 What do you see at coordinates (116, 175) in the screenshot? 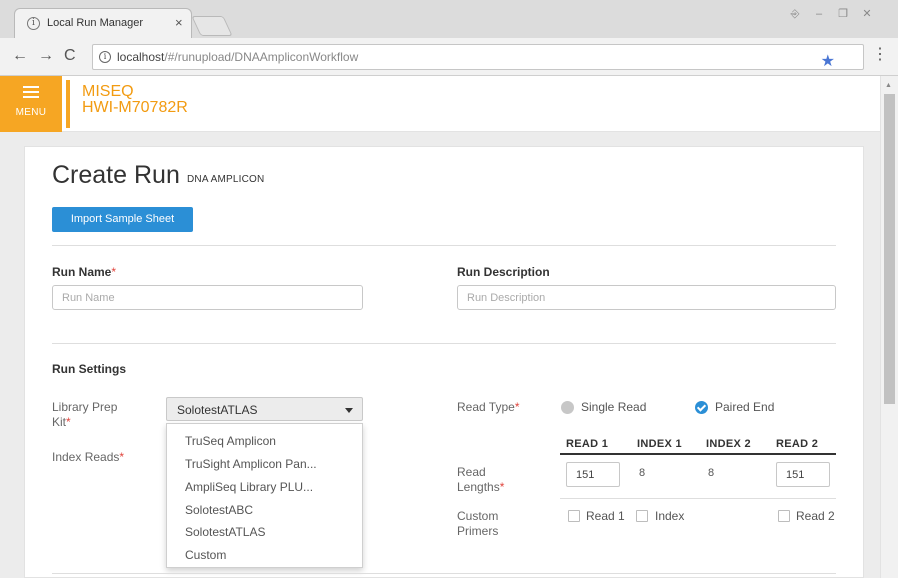
I see `page-title: Create Run` at bounding box center [116, 175].